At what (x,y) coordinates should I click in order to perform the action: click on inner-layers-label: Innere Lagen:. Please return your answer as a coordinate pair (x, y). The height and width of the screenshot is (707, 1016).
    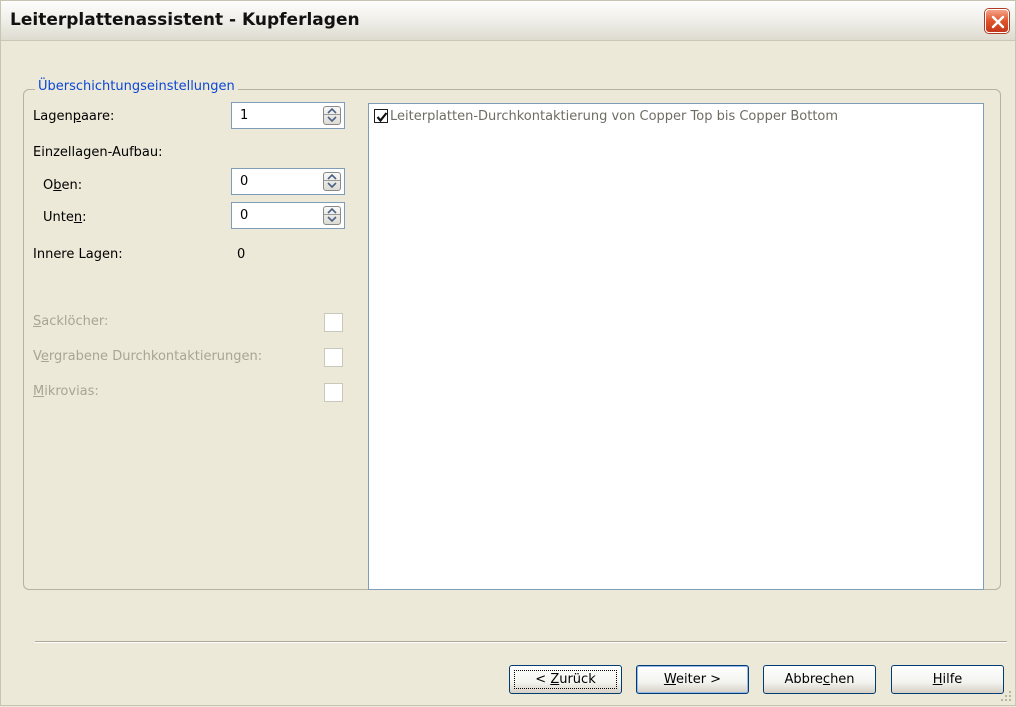
    Looking at the image, I should click on (78, 254).